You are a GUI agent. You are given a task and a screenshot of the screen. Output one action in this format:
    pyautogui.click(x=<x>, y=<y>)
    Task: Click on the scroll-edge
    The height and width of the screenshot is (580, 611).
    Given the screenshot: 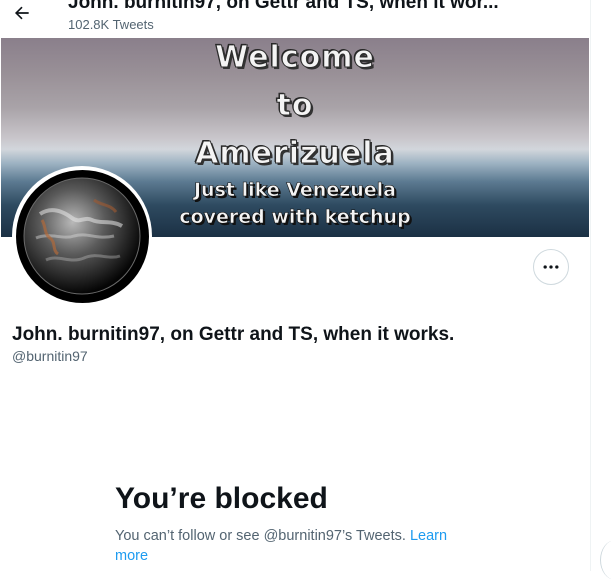 What is the action you would take?
    pyautogui.click(x=605, y=560)
    